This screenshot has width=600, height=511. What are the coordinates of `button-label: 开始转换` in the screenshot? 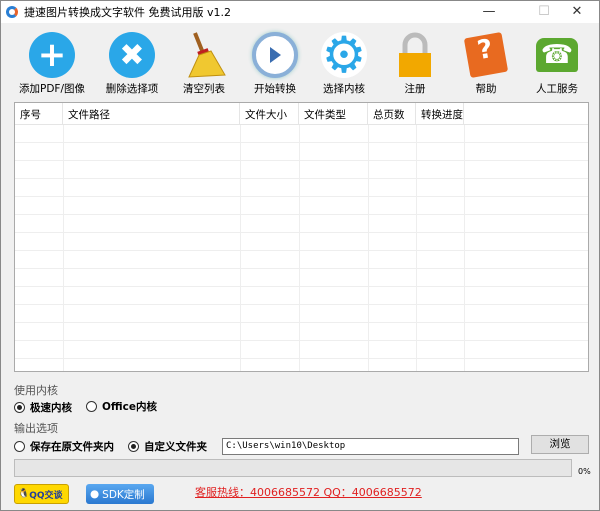 It's located at (275, 89).